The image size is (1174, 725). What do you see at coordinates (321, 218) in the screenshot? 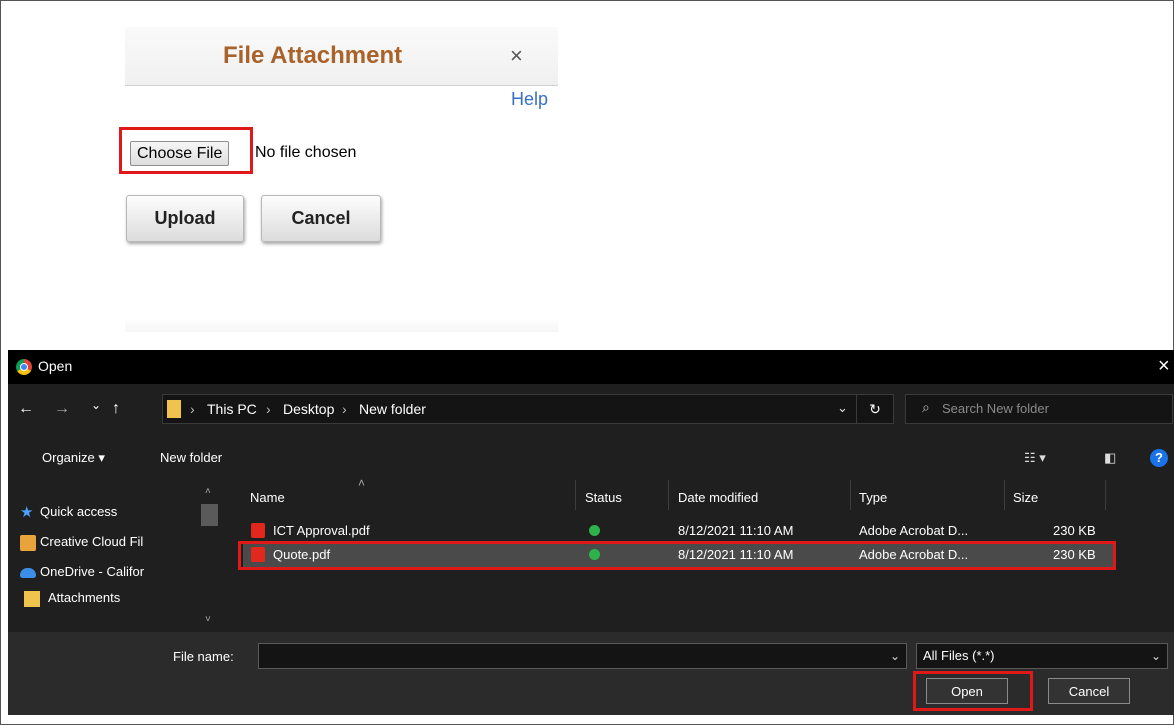
I see `cancel-button: Cancel` at bounding box center [321, 218].